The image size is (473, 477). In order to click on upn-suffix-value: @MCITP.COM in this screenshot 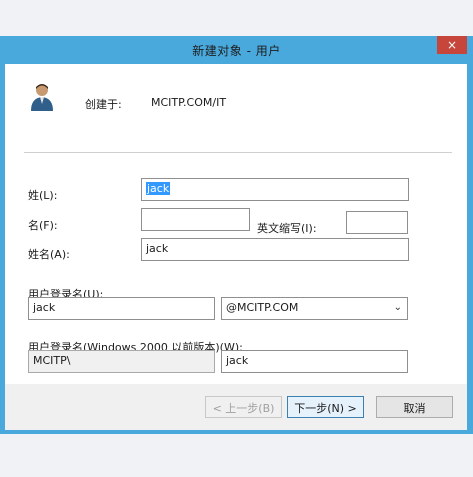, I will do `click(262, 307)`.